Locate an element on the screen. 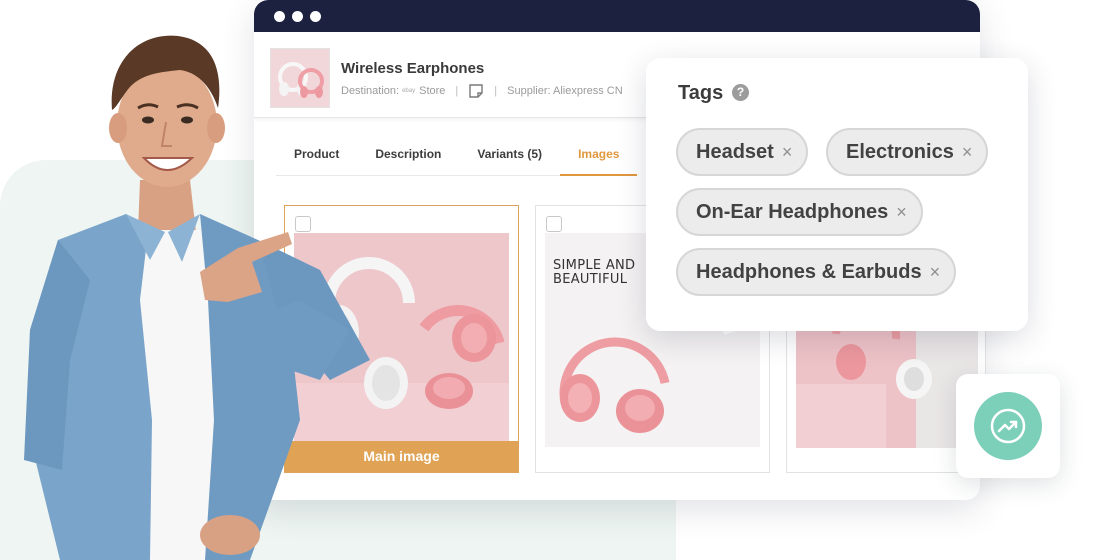 Image resolution: width=1112 pixels, height=560 pixels. image-caption: SIMPLE AND BEAUTIFUL is located at coordinates (594, 273).